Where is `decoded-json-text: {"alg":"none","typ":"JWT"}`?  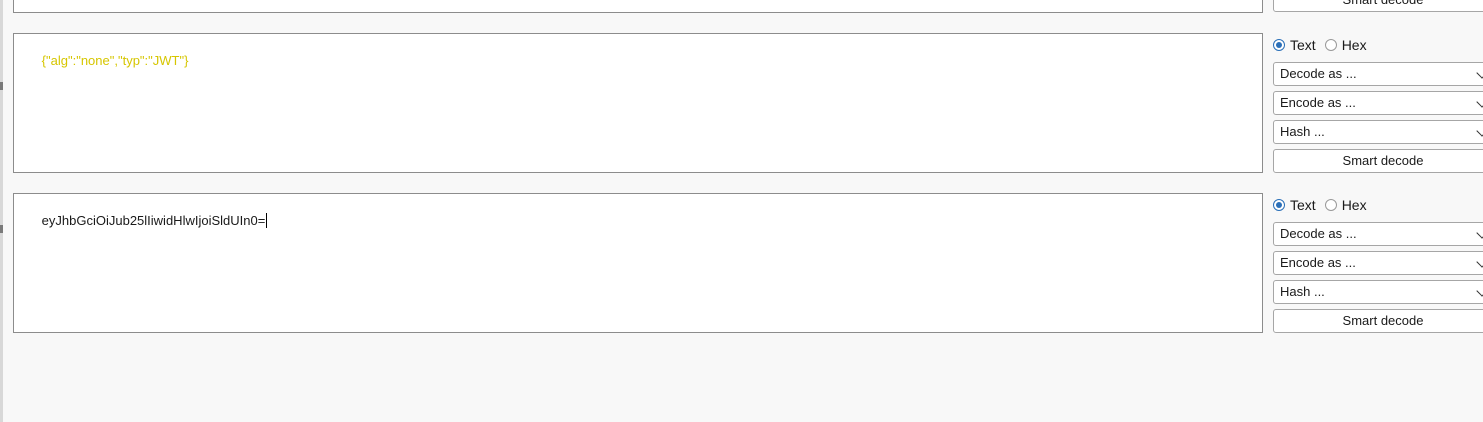
decoded-json-text: {"alg":"none","typ":"JWT"} is located at coordinates (115, 60).